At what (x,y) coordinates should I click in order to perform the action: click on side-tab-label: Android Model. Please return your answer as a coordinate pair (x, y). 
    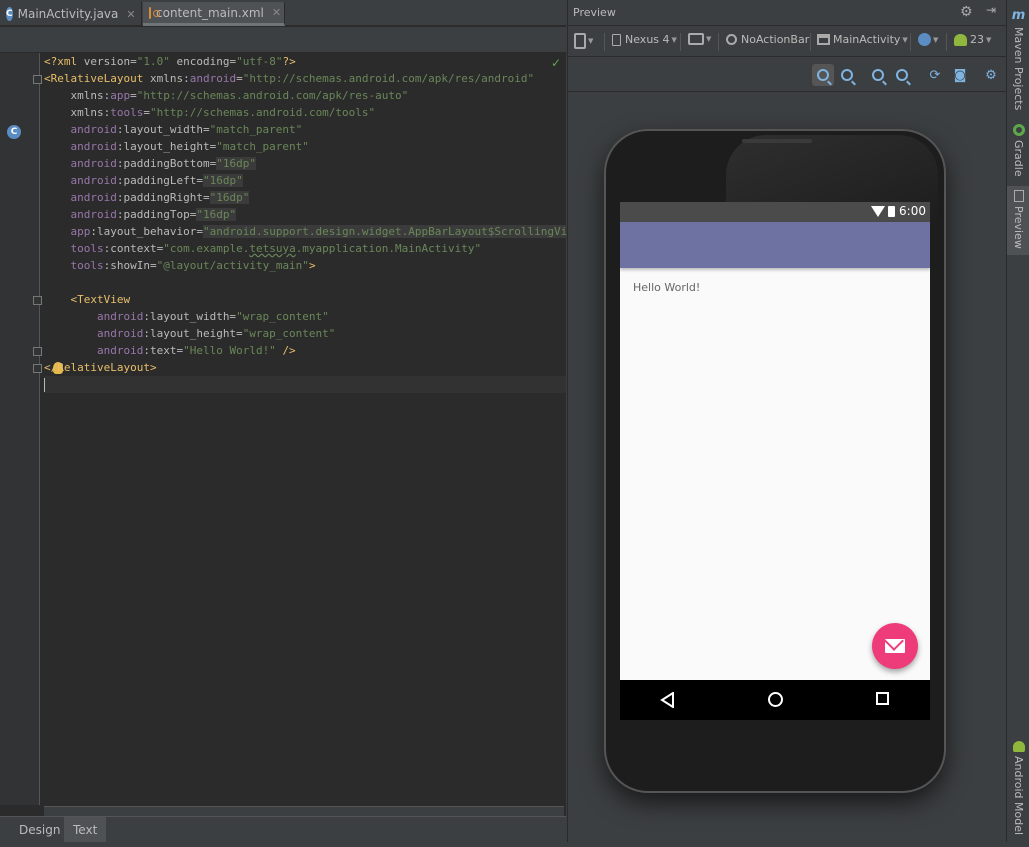
    Looking at the image, I should click on (1018, 796).